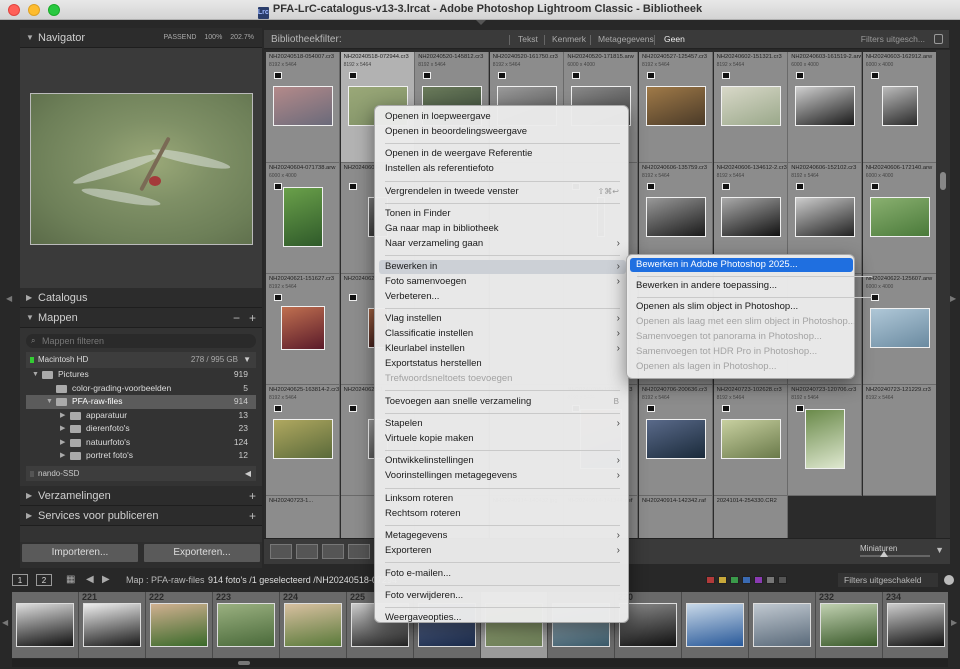 The width and height of the screenshot is (960, 669). I want to click on folder-row: ▼ Pictures 919, so click(141, 375).